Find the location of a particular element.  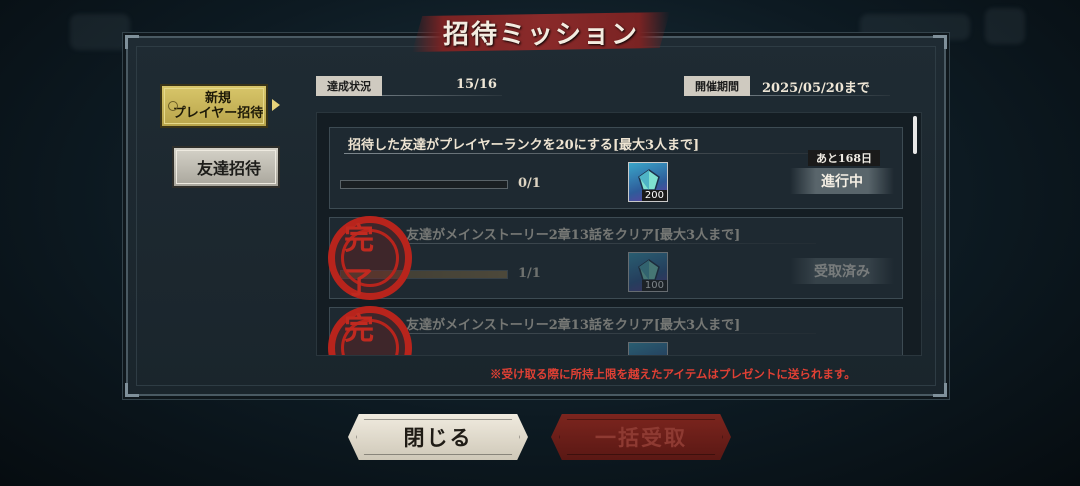

claim-all-button: 一括受取 is located at coordinates (641, 437).